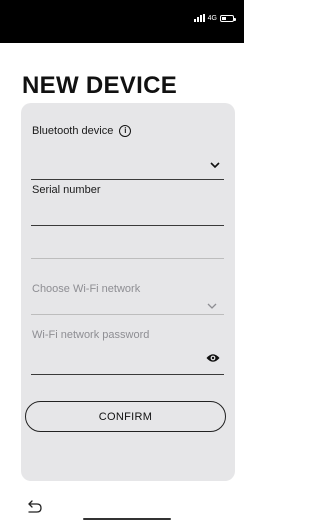  Describe the element at coordinates (125, 416) in the screenshot. I see `confirm-button: CONFIRM` at that location.